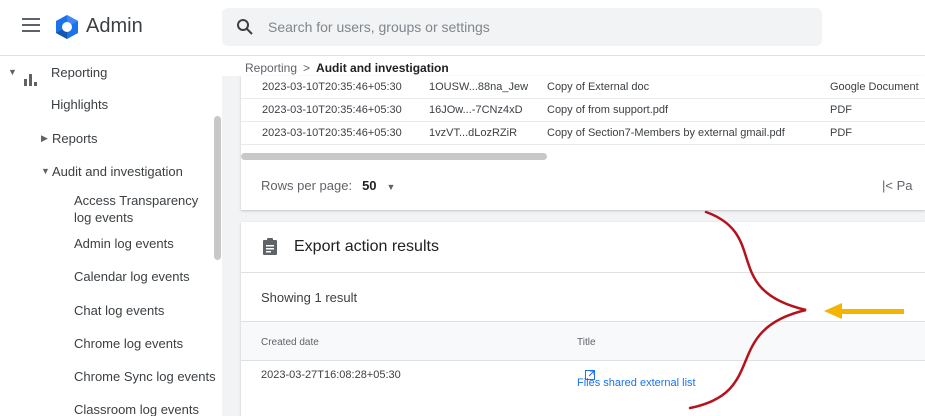 The image size is (925, 416). I want to click on breadcrumb-current: Audit and investigation, so click(382, 68).